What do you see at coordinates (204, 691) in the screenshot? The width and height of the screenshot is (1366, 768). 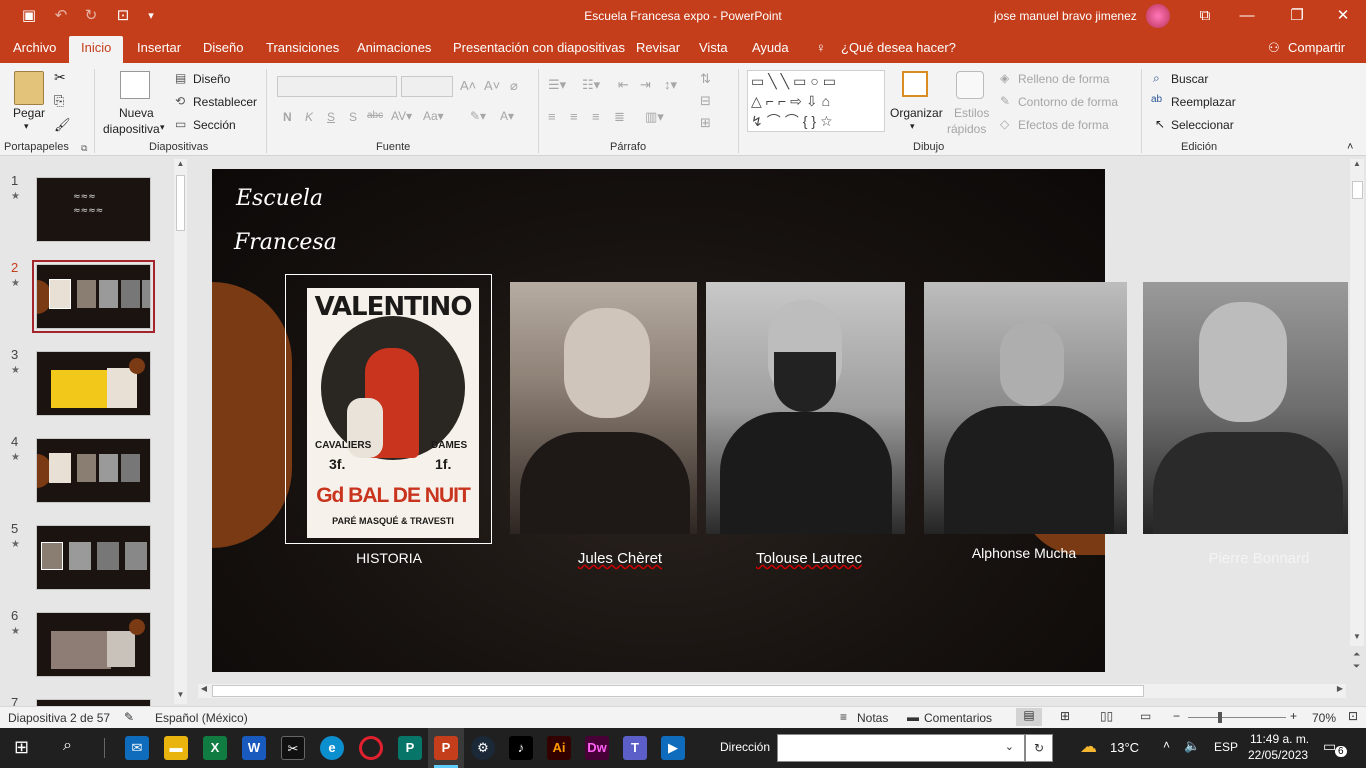 I see `scroll-left-icon: ◀` at bounding box center [204, 691].